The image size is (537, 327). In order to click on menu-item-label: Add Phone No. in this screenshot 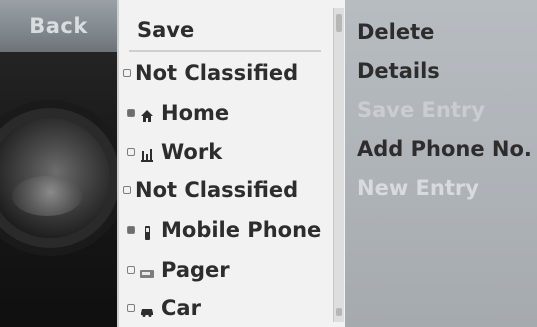, I will do `click(444, 149)`.